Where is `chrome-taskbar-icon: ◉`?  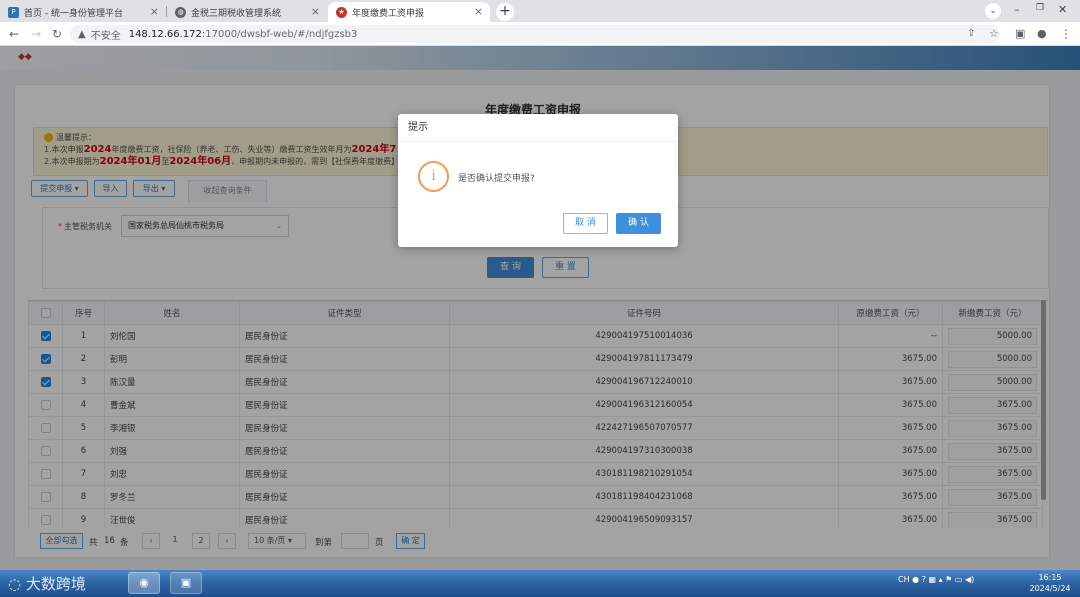
chrome-taskbar-icon: ◉ is located at coordinates (144, 583).